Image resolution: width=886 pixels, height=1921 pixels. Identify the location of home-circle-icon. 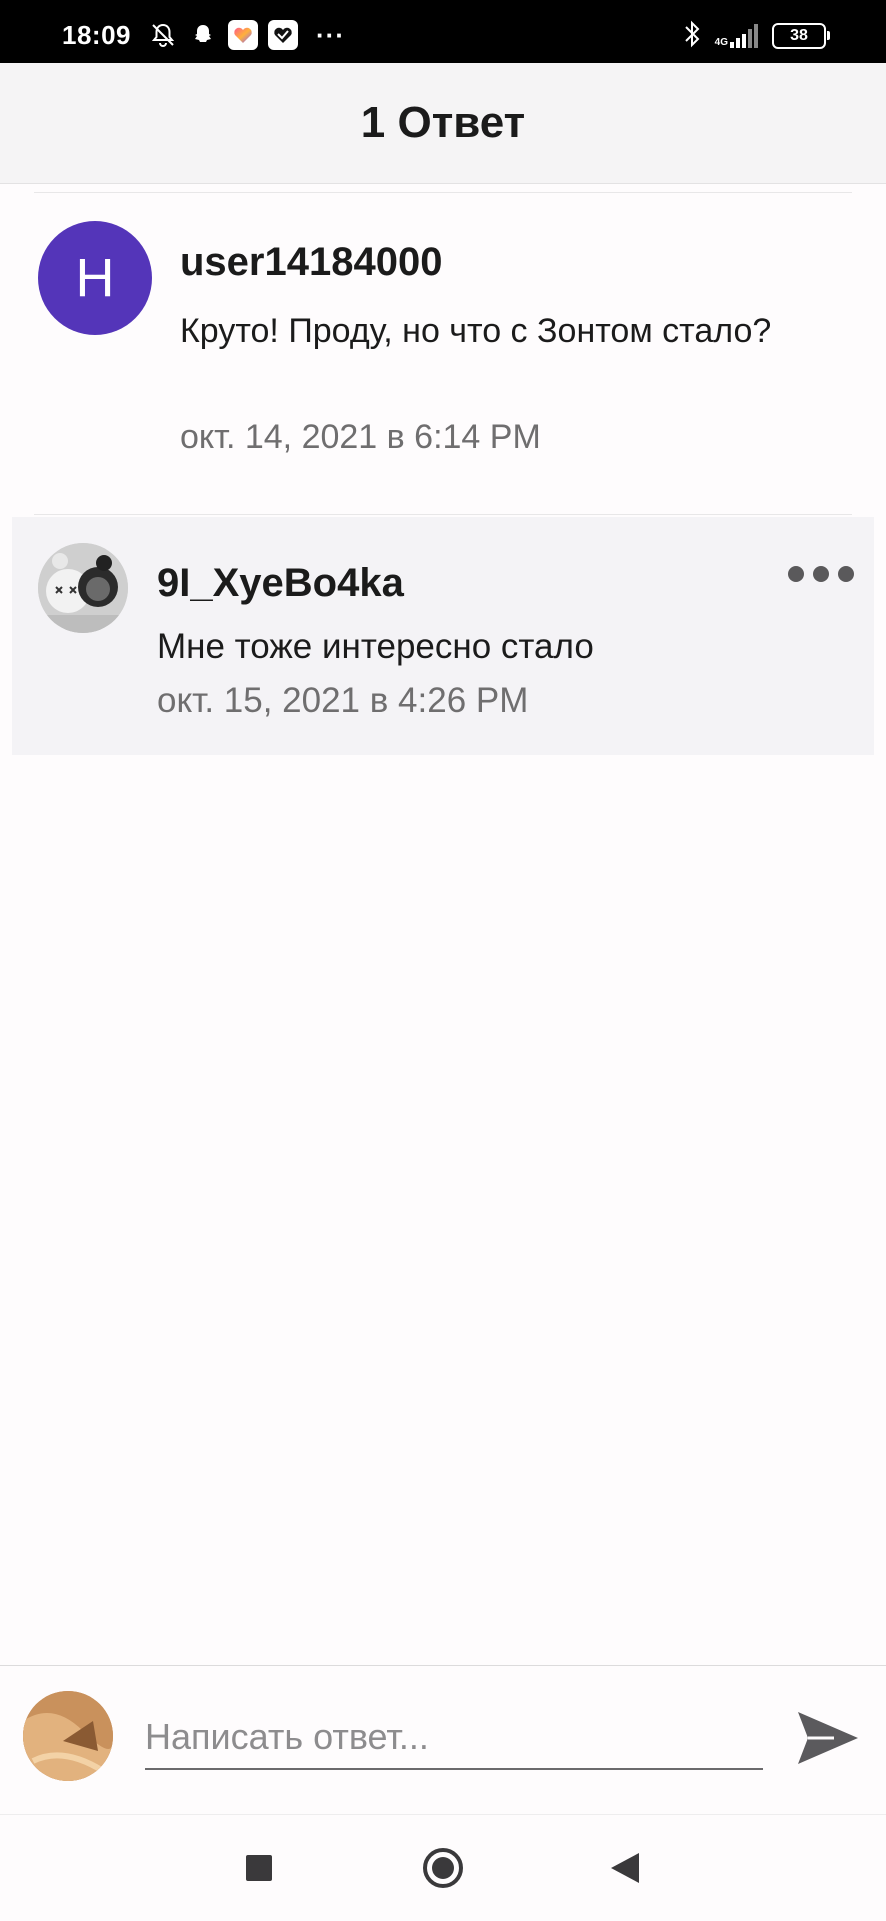
(443, 1868).